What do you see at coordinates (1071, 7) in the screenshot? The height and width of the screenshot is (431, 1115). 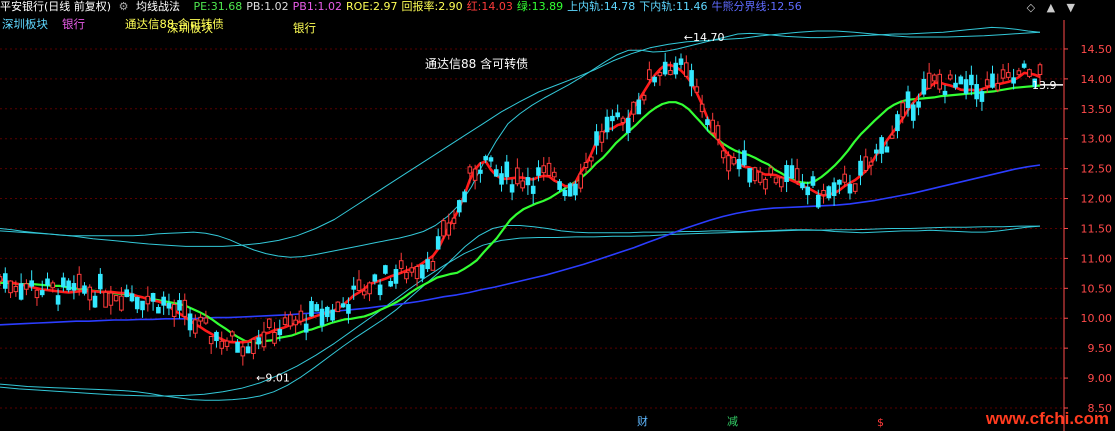 I see `scroll-down-icon: ▼` at bounding box center [1071, 7].